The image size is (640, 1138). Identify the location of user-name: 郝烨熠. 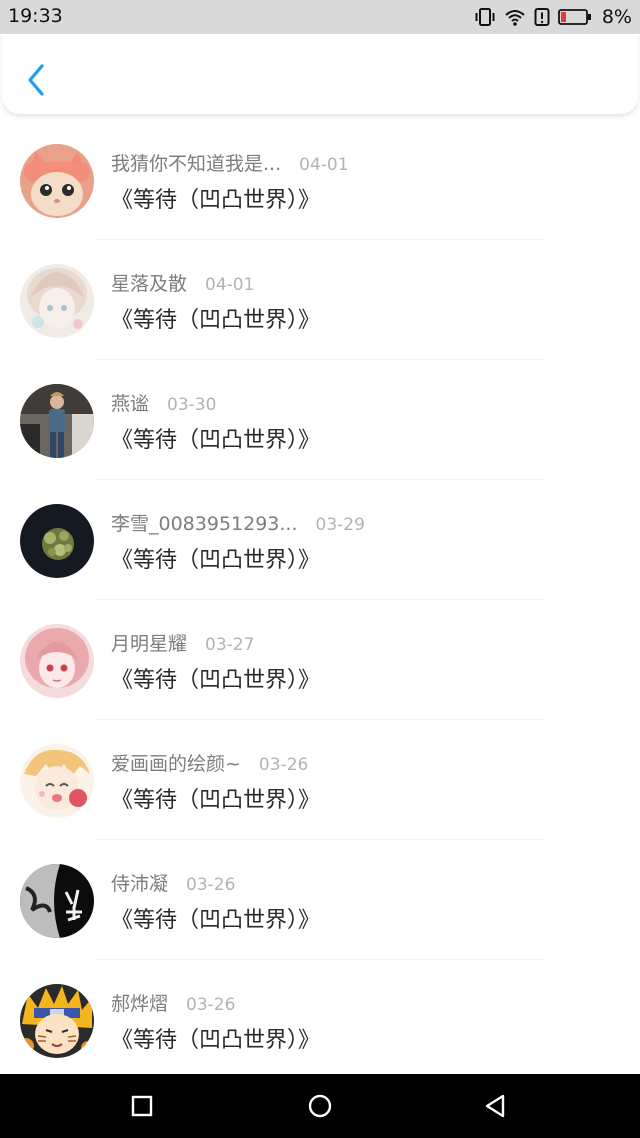
(140, 1004).